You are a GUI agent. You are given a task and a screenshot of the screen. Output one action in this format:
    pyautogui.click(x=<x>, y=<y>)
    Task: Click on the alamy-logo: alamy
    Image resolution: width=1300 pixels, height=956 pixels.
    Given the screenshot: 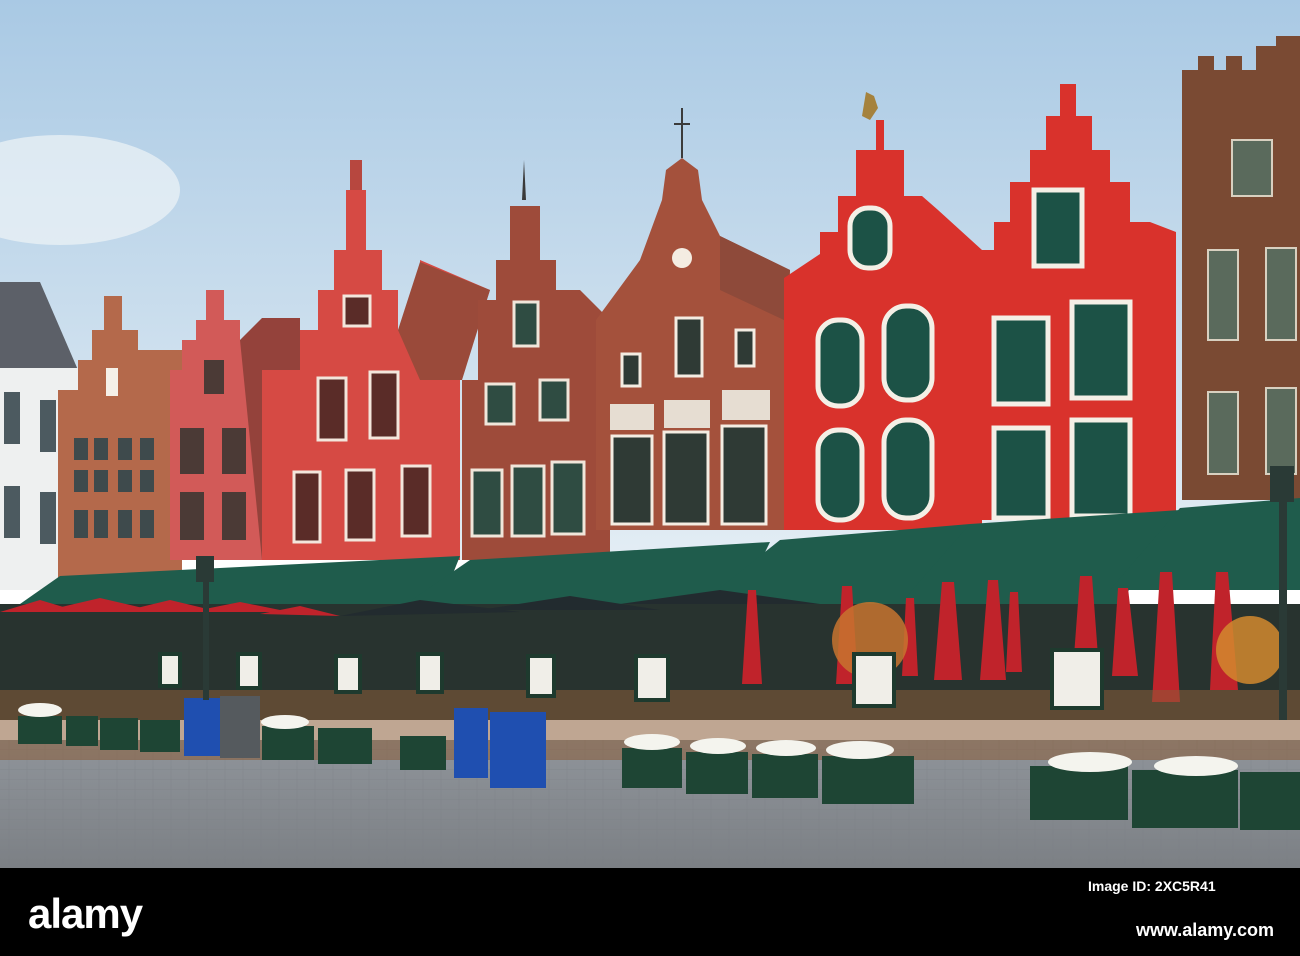 What is the action you would take?
    pyautogui.click(x=85, y=913)
    